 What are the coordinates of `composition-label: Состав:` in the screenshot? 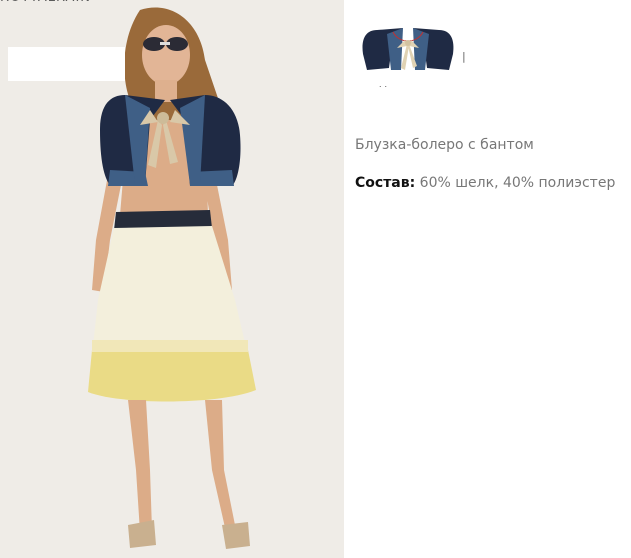 It's located at (385, 183).